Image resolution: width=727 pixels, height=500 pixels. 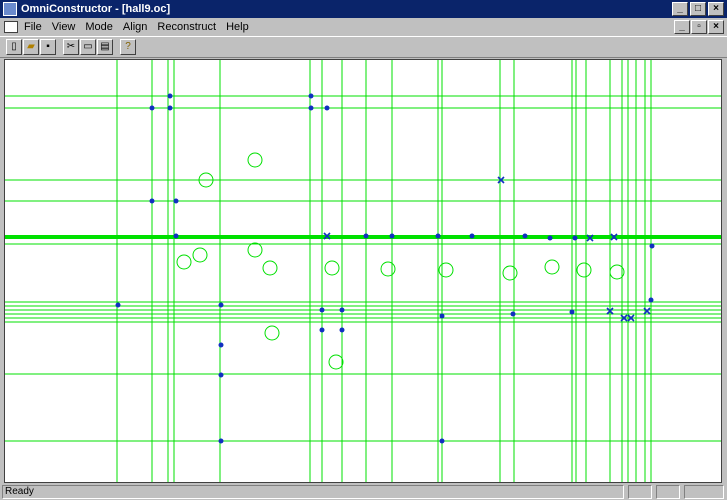 I want to click on status-text: Ready, so click(x=313, y=492).